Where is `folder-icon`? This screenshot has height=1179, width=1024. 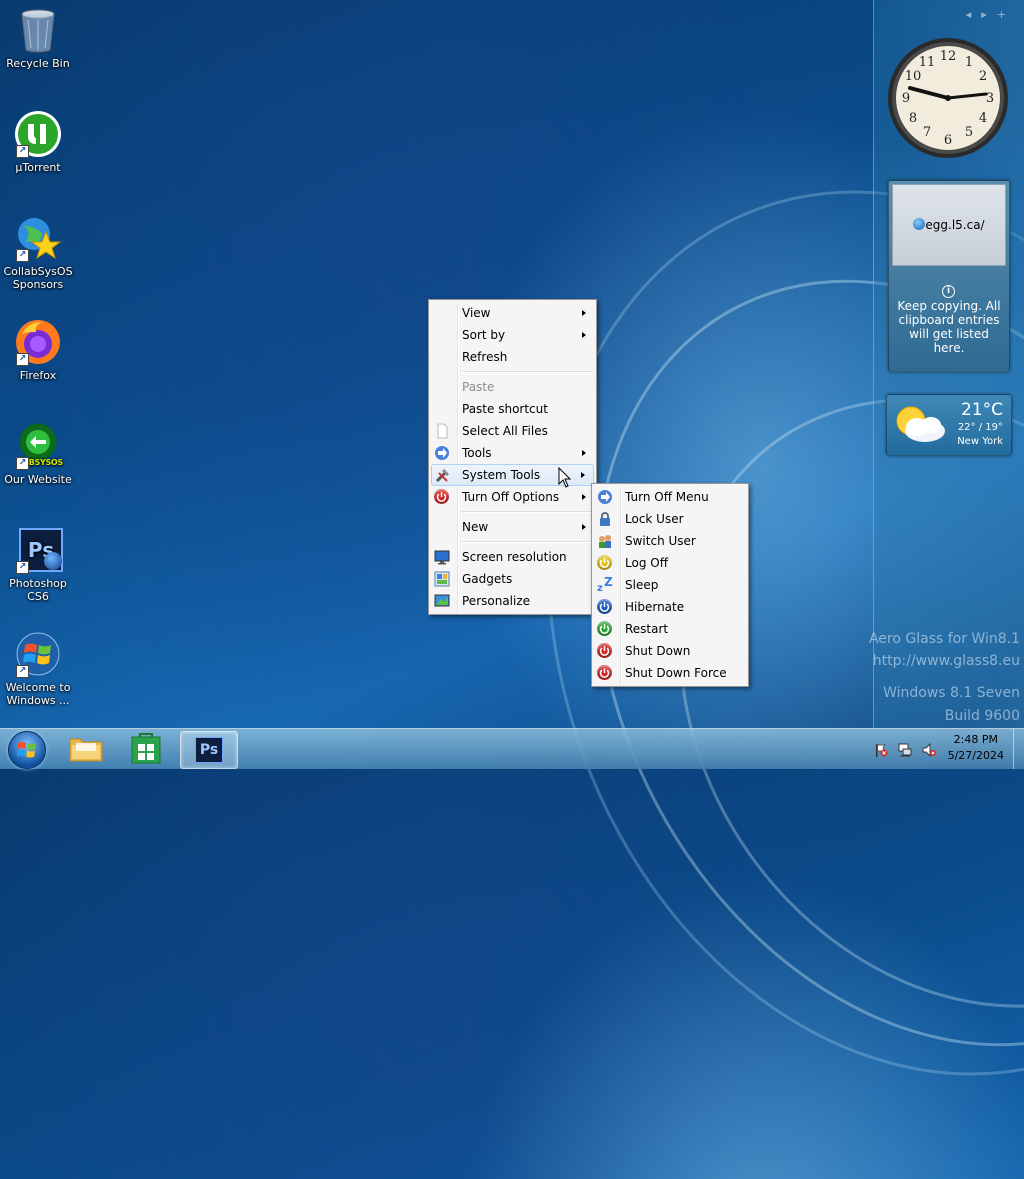
folder-icon is located at coordinates (86, 750).